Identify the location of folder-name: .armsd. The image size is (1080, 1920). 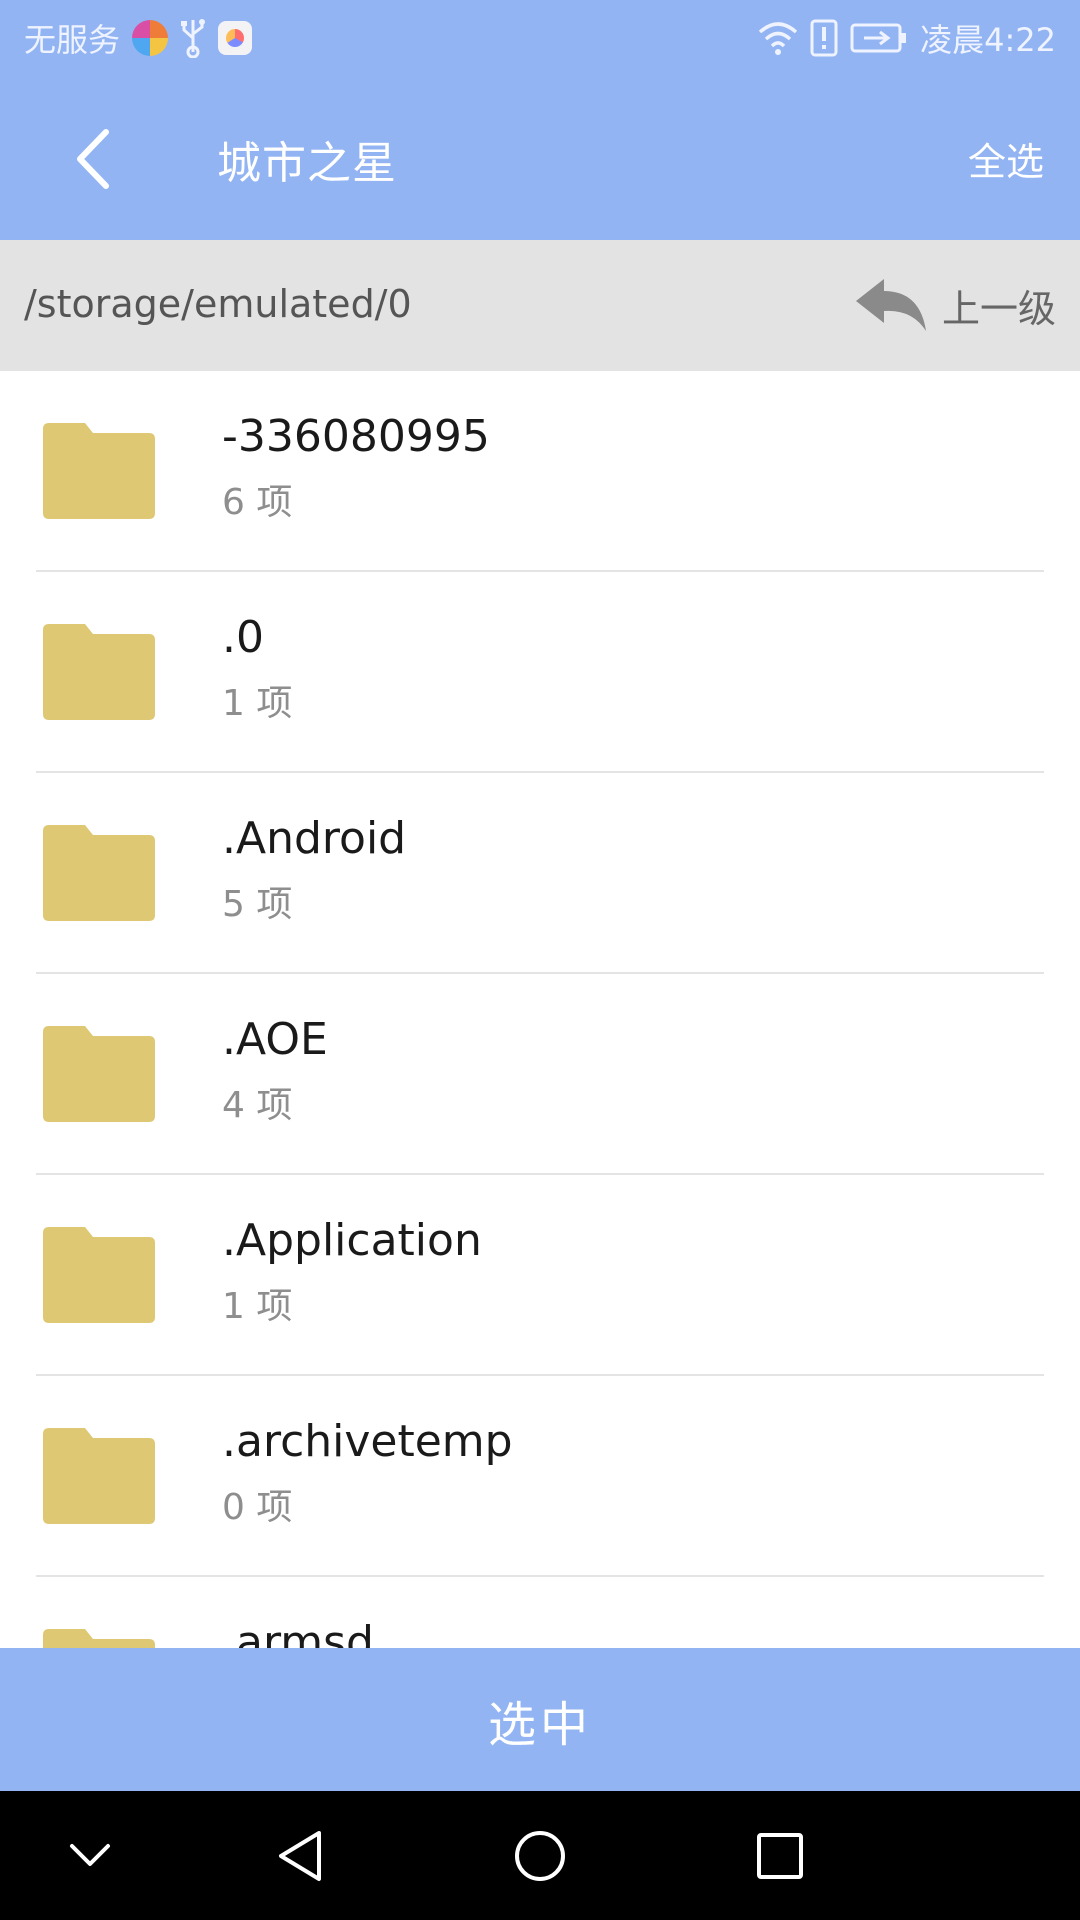
(298, 1632).